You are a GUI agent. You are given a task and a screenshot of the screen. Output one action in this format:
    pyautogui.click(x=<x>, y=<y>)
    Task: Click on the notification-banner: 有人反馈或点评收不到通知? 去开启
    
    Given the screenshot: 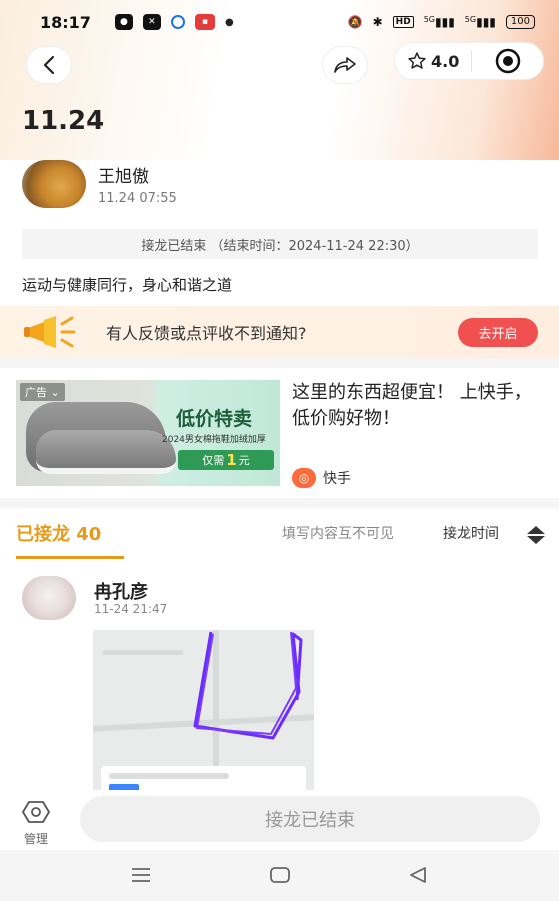 What is the action you would take?
    pyautogui.click(x=279, y=332)
    